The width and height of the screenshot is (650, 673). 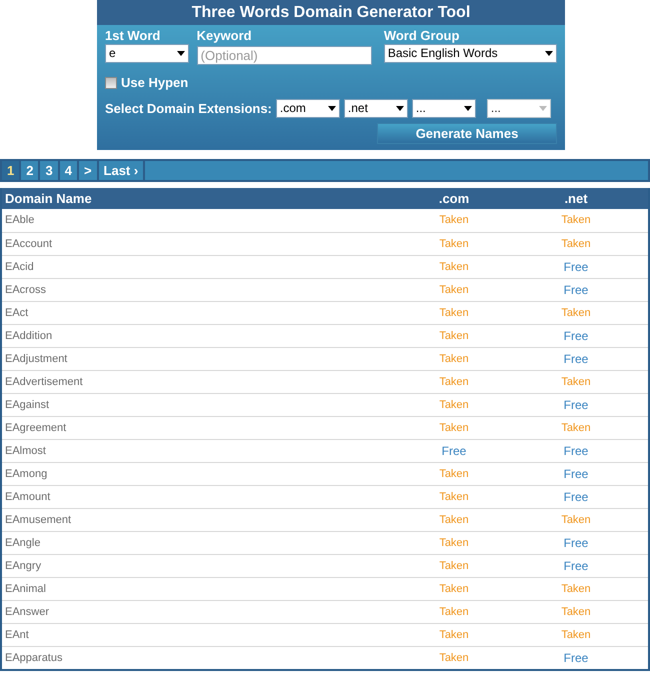 I want to click on domain-name: EAnimal, so click(x=25, y=589).